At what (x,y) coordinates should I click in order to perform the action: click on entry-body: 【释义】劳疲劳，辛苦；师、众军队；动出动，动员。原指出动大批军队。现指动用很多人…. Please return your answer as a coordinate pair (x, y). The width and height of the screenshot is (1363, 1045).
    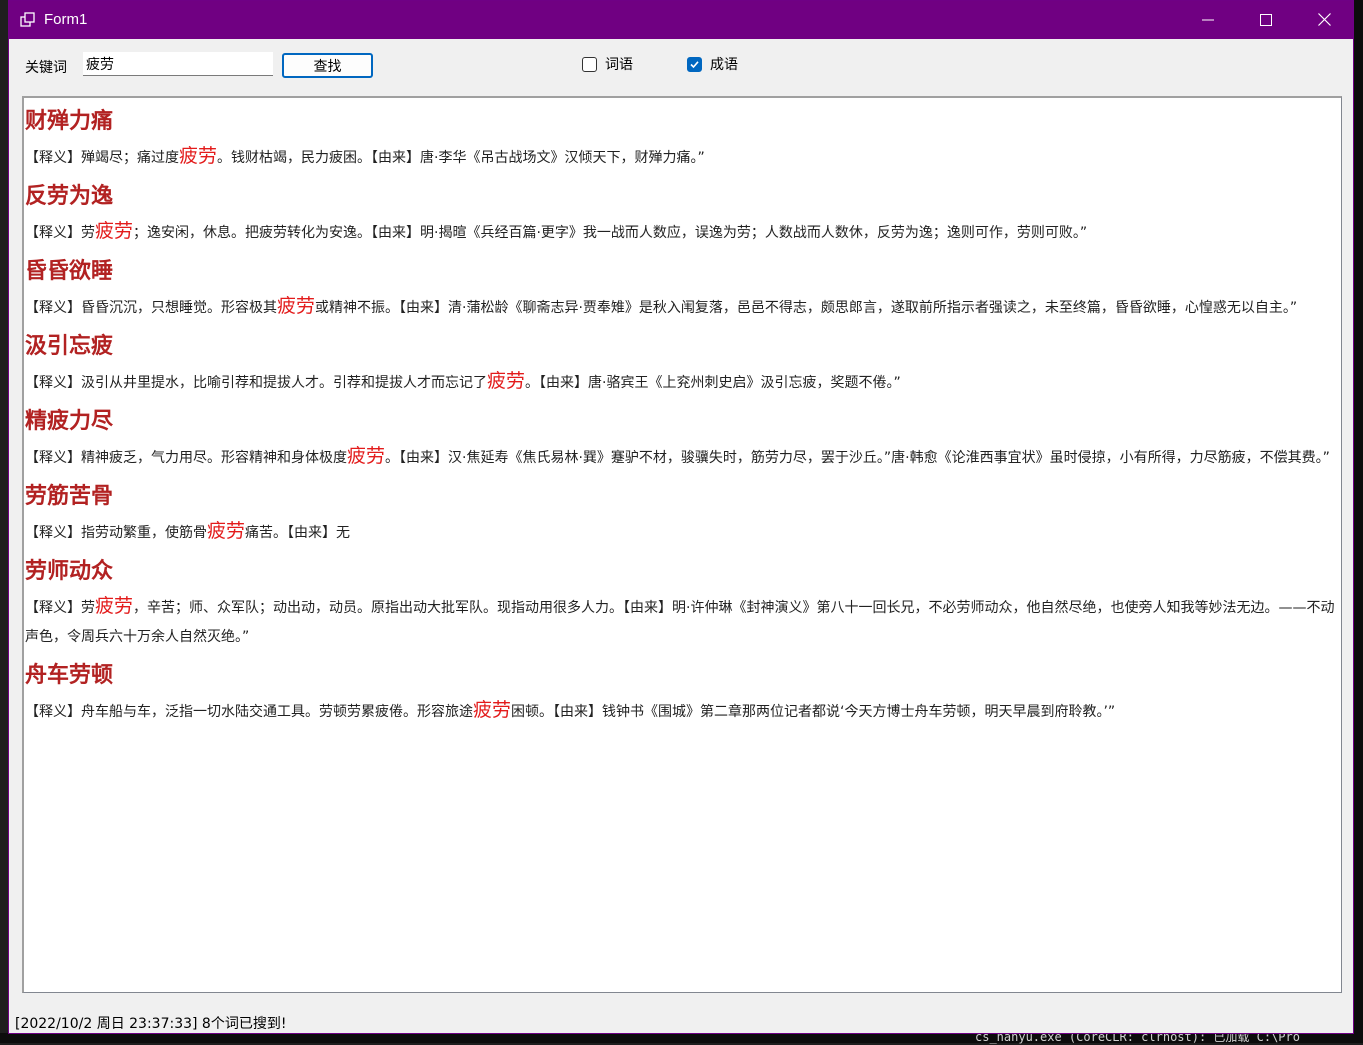
    Looking at the image, I should click on (682, 622).